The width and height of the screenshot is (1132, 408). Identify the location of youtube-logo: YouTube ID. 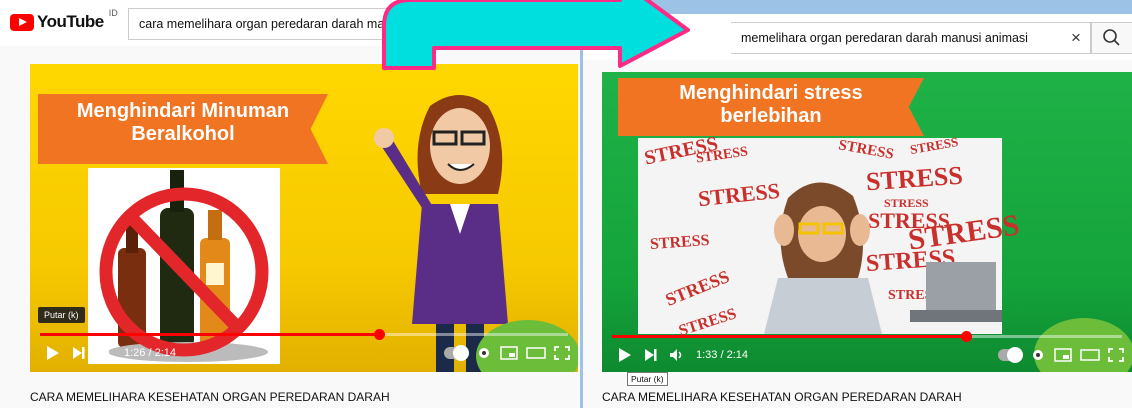
(64, 20).